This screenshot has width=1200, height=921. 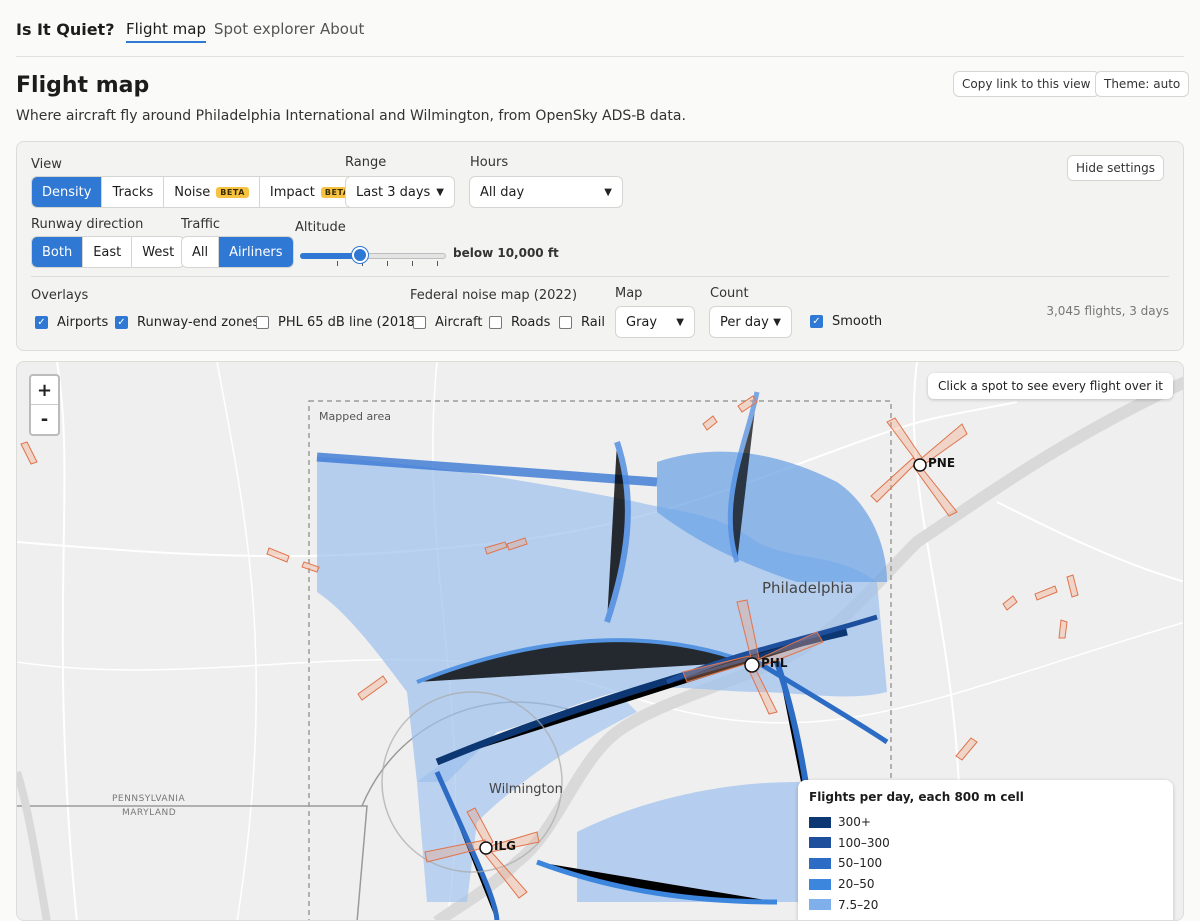 I want to click on state-label-maryland: MARYLAND, so click(x=149, y=813).